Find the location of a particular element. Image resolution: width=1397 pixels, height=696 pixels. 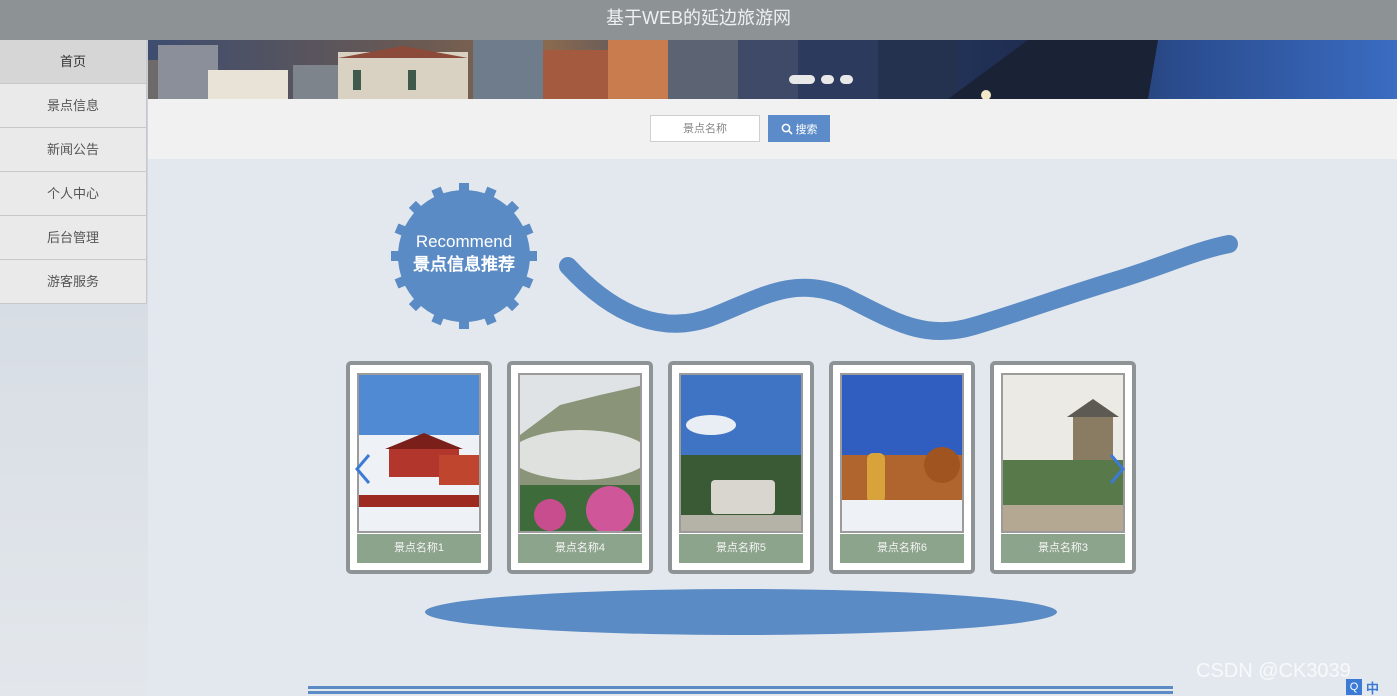

attraction-card-3: 景点名称5 is located at coordinates (741, 467).